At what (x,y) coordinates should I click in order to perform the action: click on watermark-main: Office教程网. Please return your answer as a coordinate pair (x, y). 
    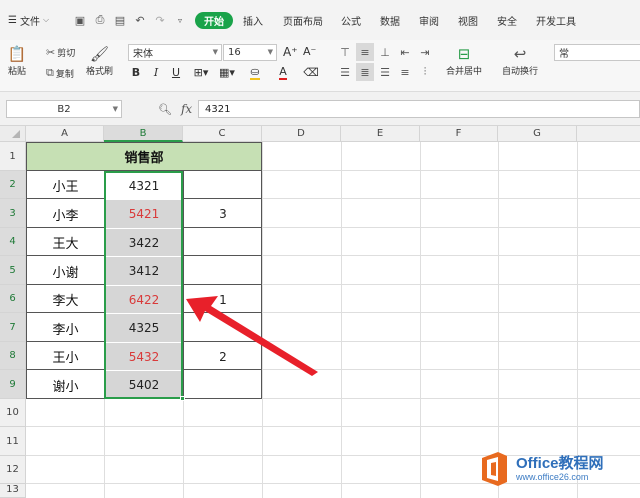
    Looking at the image, I should click on (560, 463).